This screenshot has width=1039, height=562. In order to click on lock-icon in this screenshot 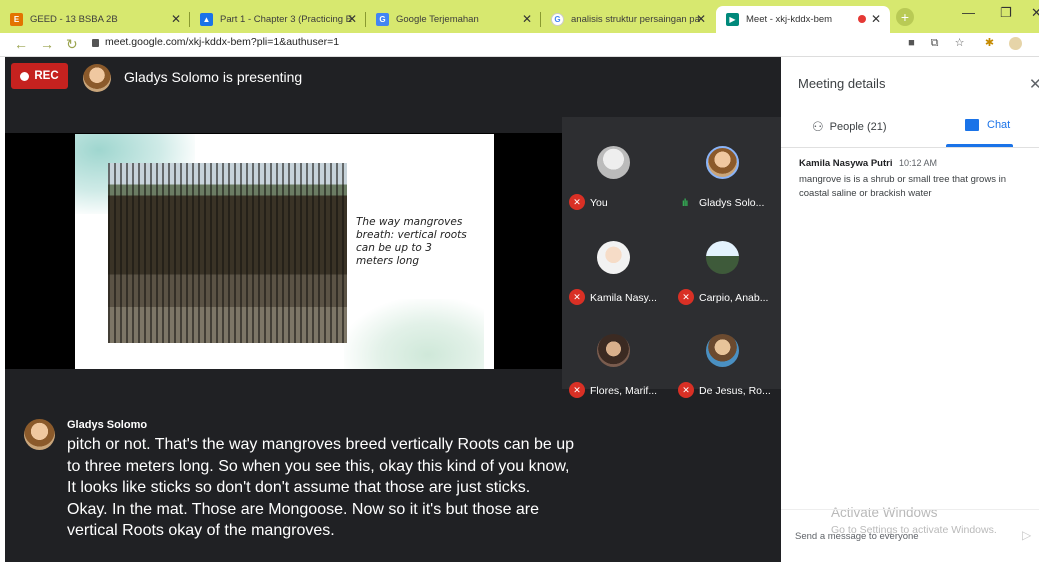, I will do `click(95, 43)`.